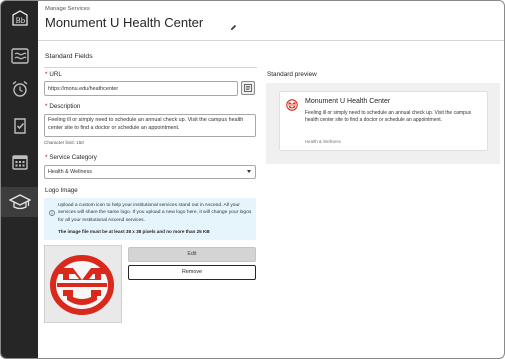  What do you see at coordinates (61, 190) in the screenshot?
I see `logo-label: Logo Image` at bounding box center [61, 190].